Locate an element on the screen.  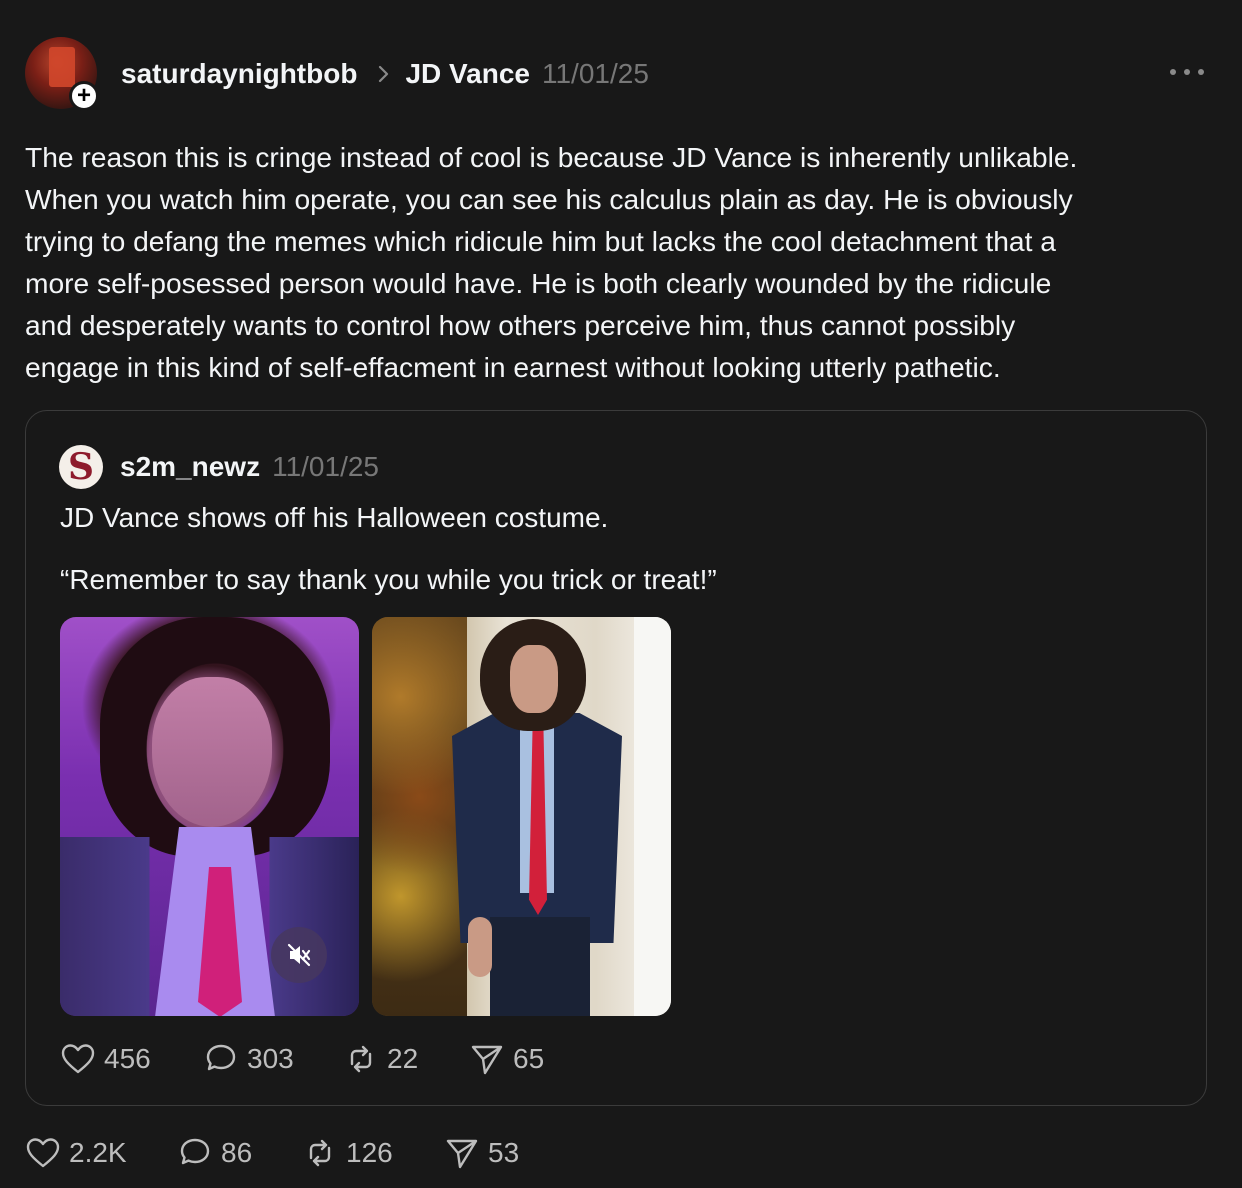
video-2-autumn-leaves is located at coordinates (419, 816).